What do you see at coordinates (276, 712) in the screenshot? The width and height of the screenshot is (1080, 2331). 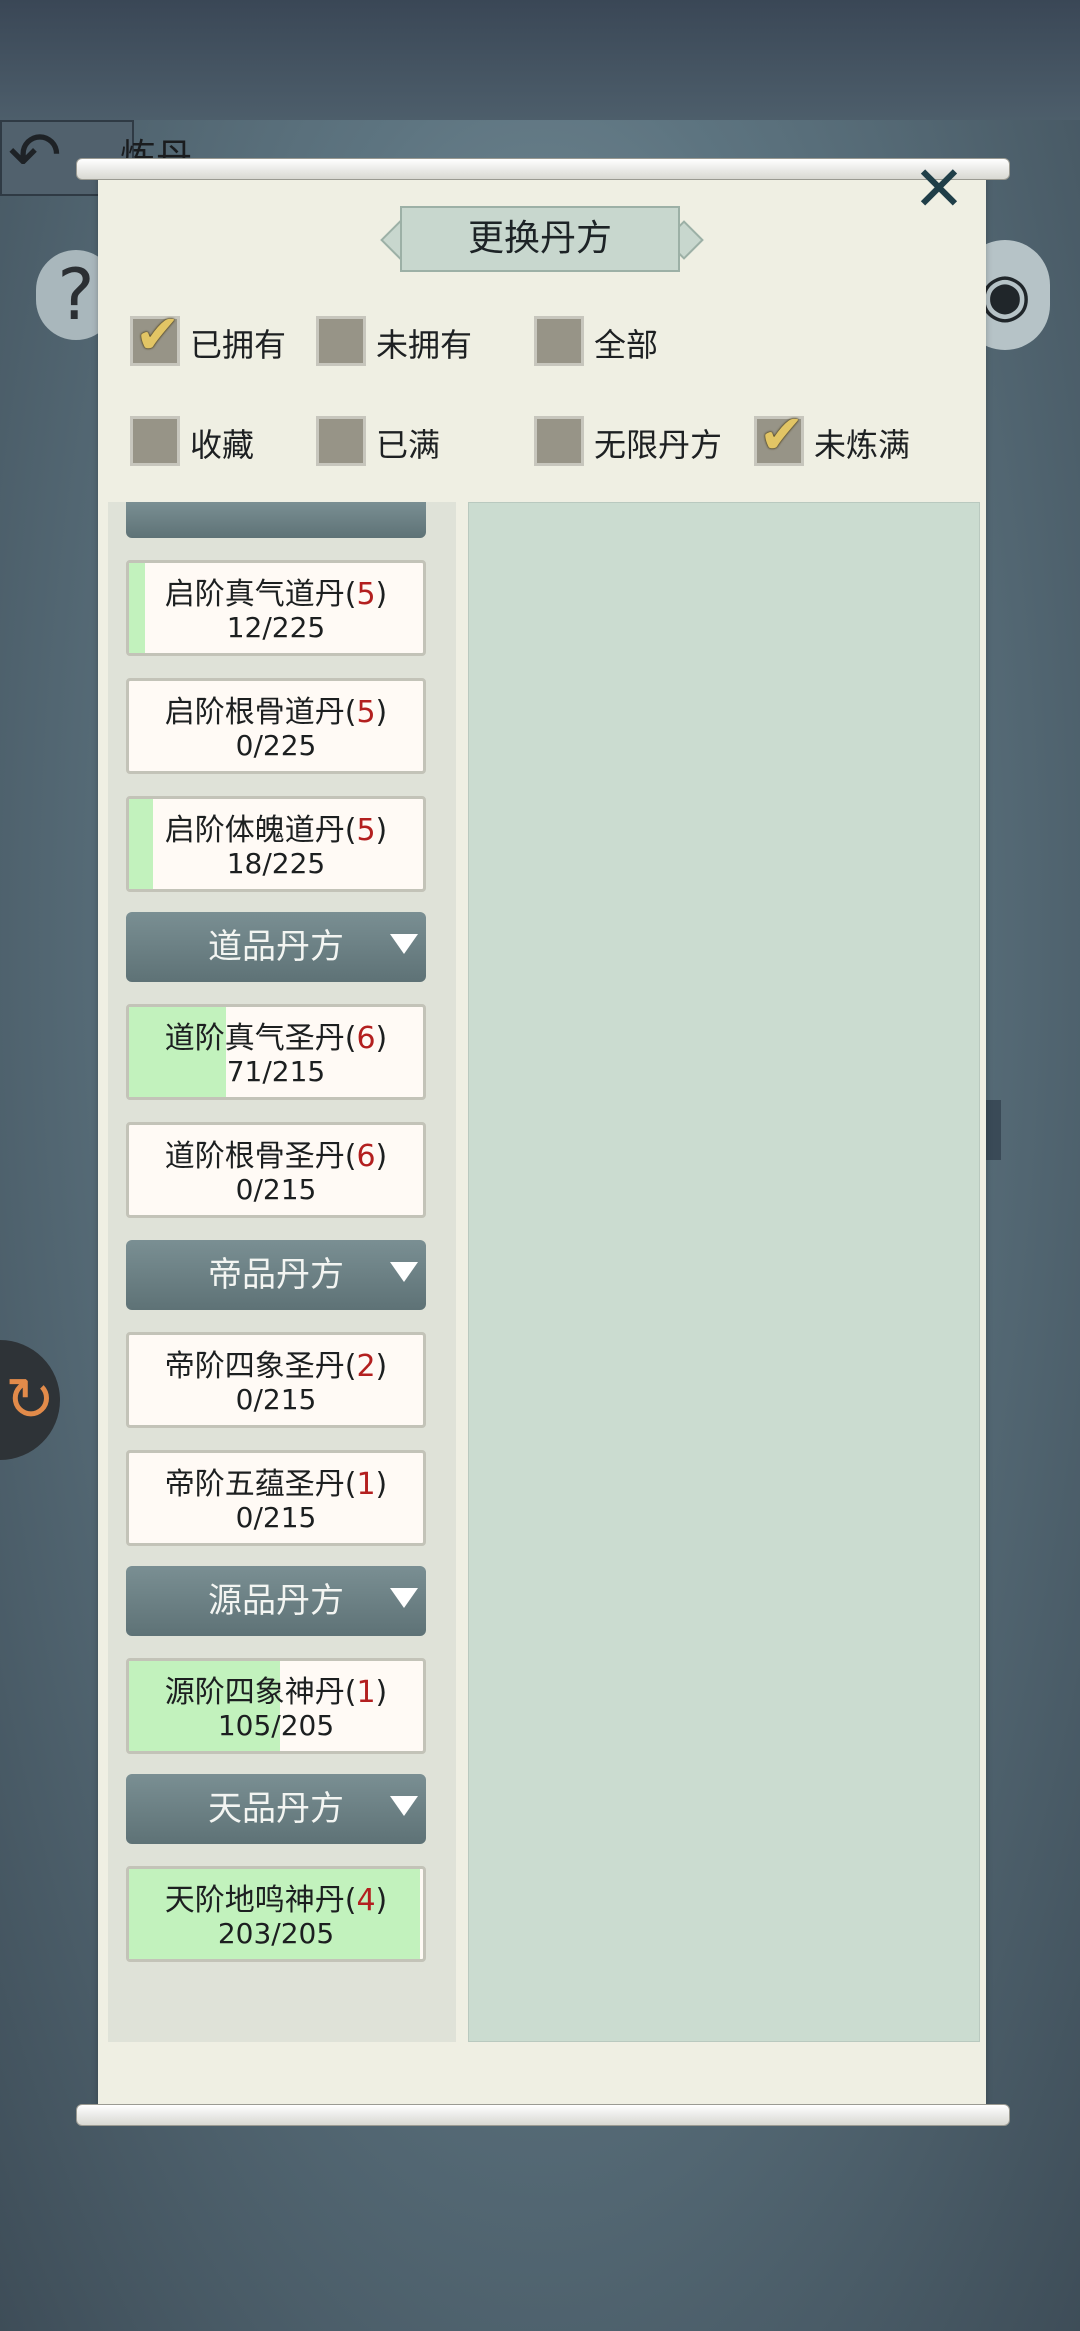 I see `recipe-name: 启阶根骨道丹(5)` at bounding box center [276, 712].